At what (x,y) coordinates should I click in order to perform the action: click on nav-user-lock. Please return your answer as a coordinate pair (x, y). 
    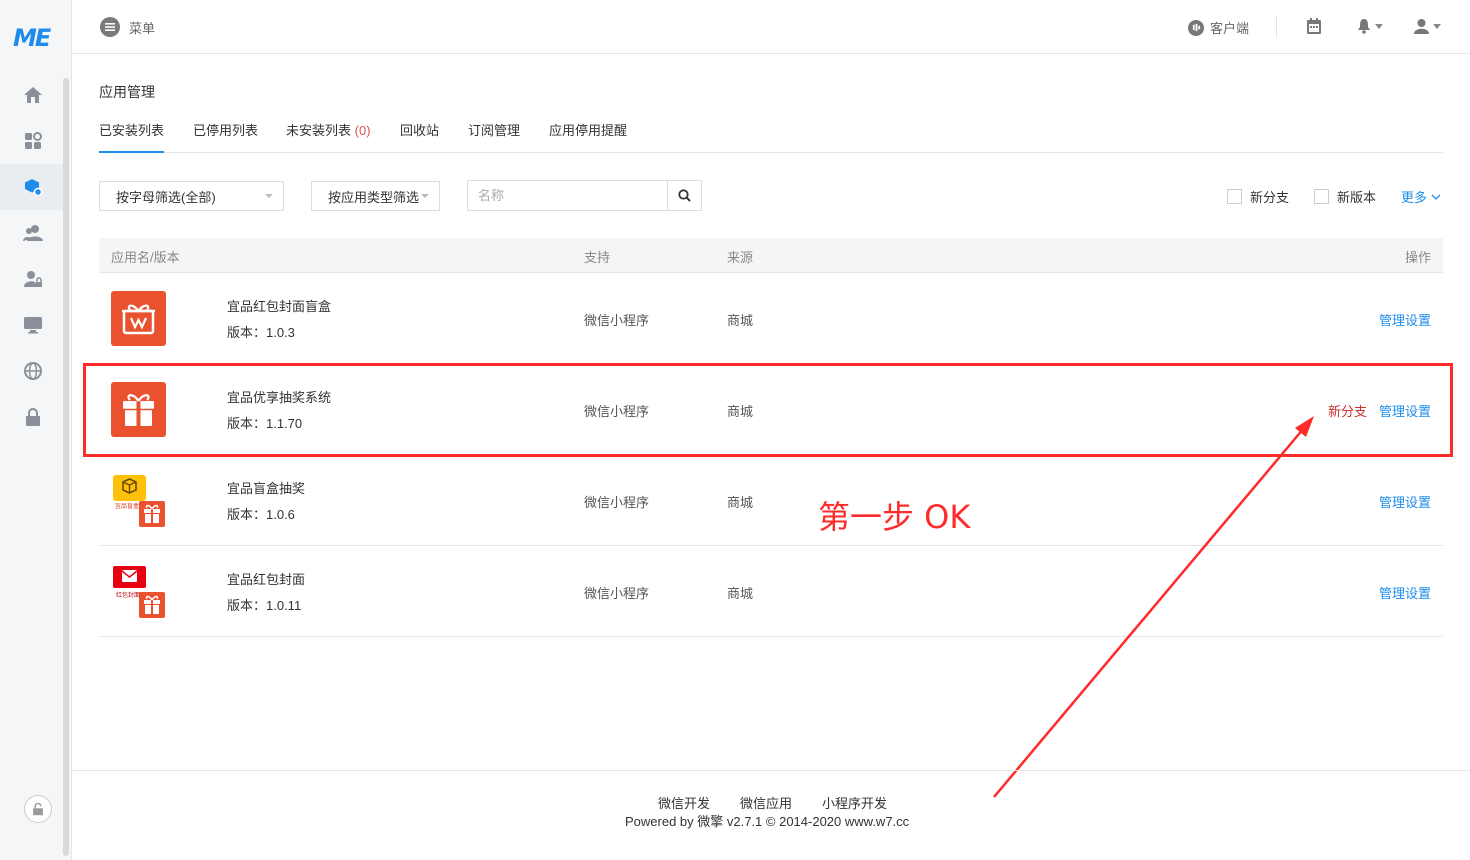
    Looking at the image, I should click on (33, 279).